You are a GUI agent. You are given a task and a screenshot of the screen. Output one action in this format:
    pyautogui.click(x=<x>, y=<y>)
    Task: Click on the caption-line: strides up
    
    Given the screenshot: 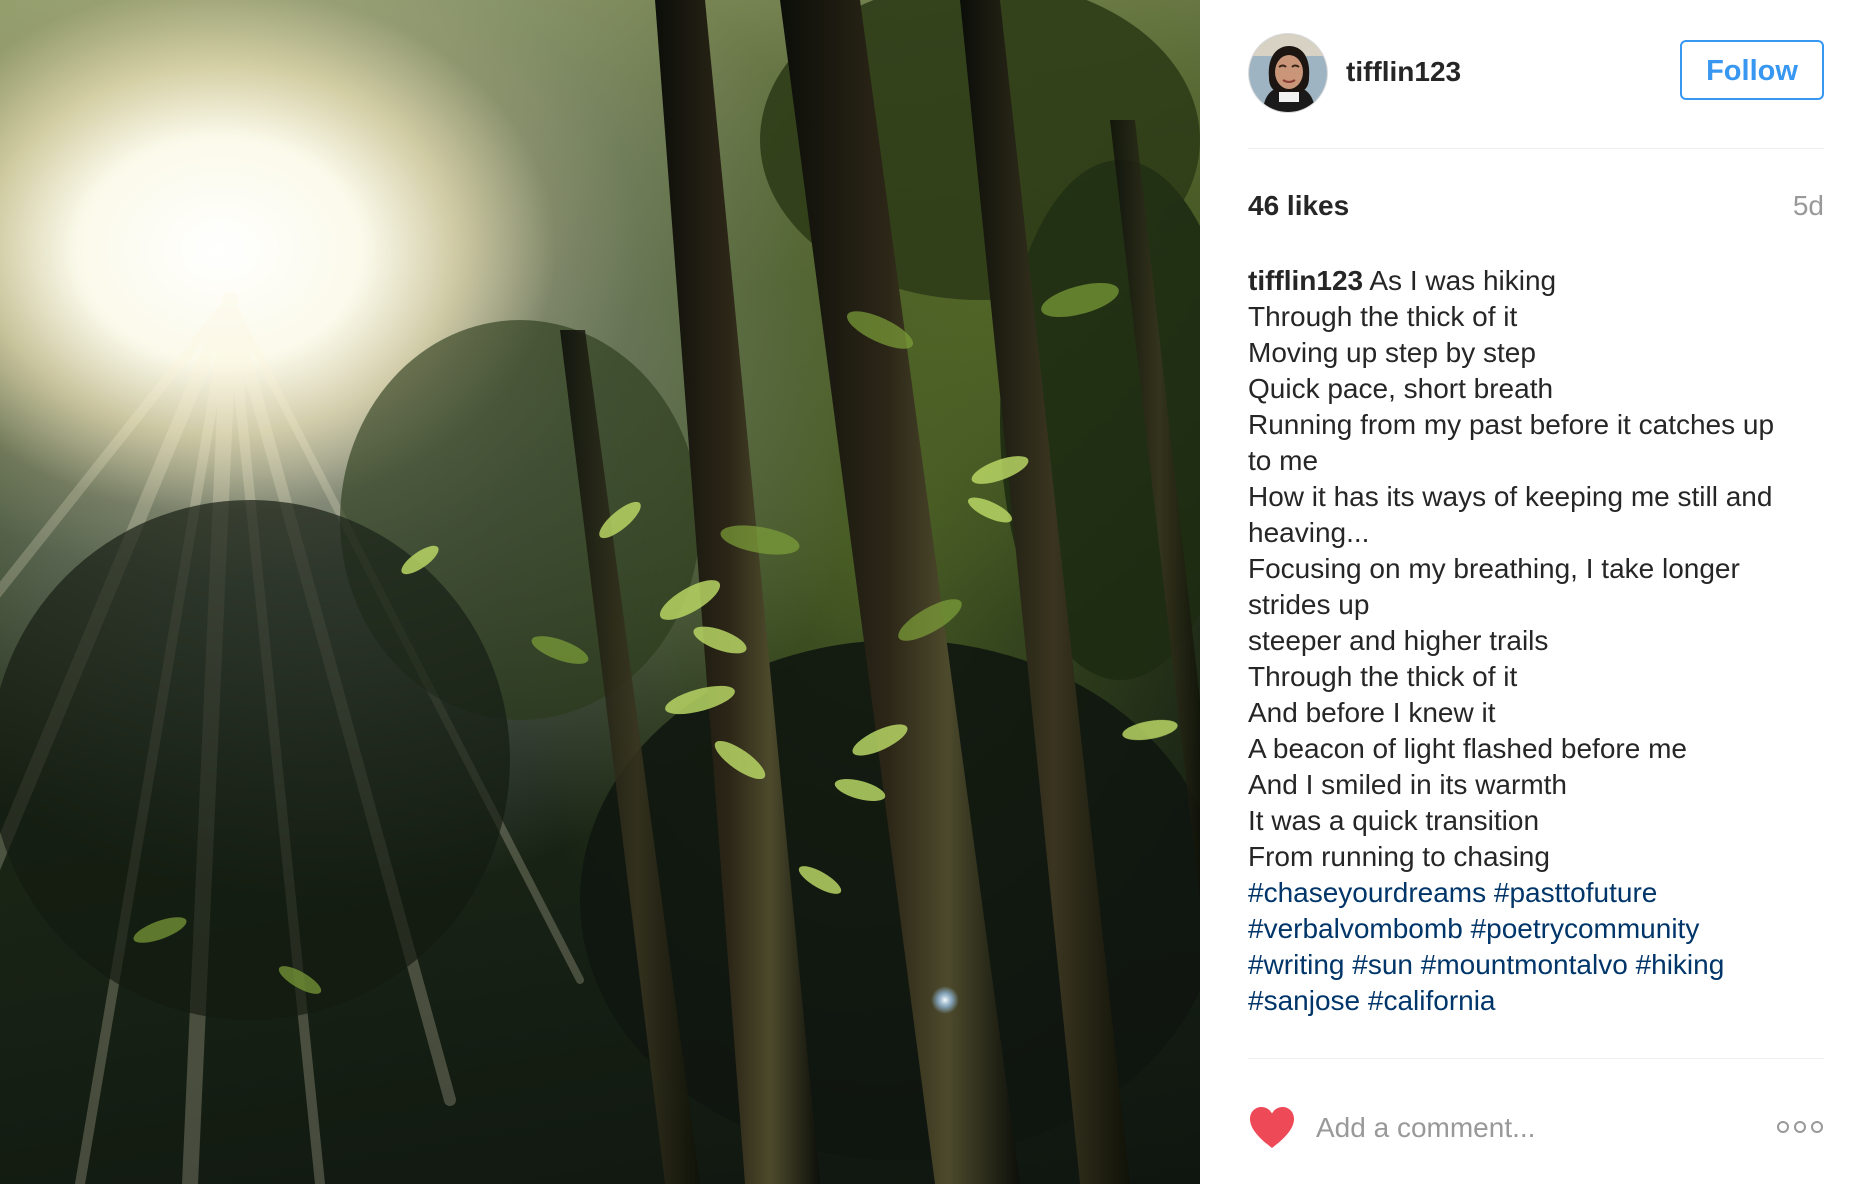 What is the action you would take?
    pyautogui.click(x=1309, y=604)
    